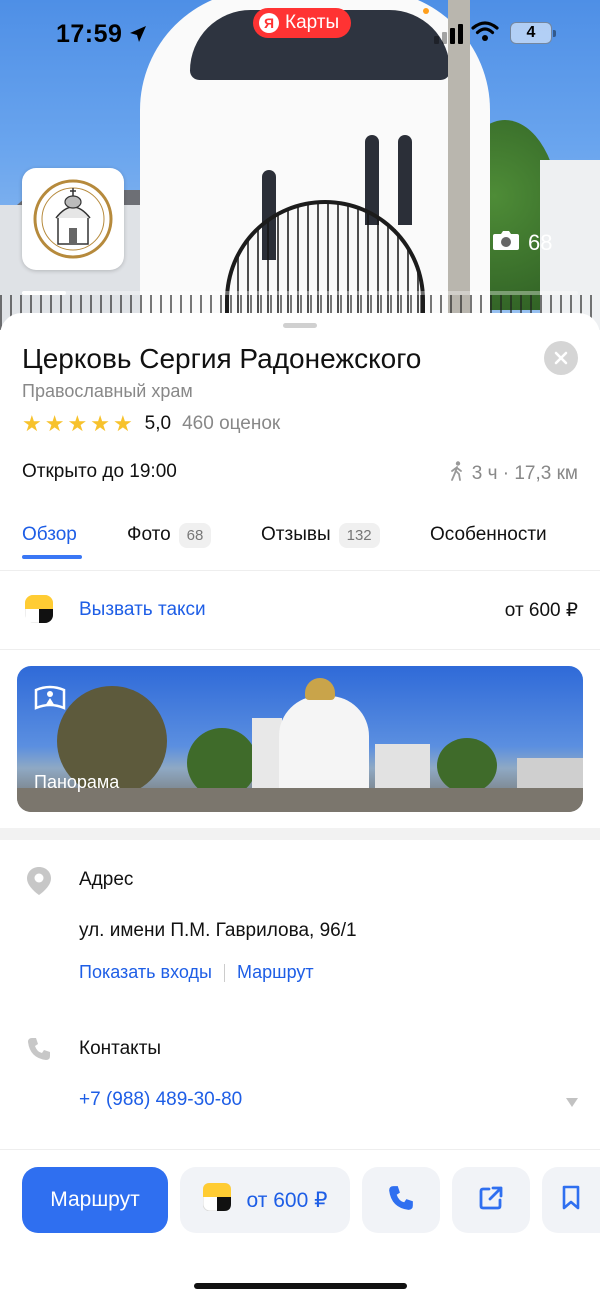 The image size is (600, 1297). I want to click on status-bar: 17:59 Я Карты 4, so click(300, 31).